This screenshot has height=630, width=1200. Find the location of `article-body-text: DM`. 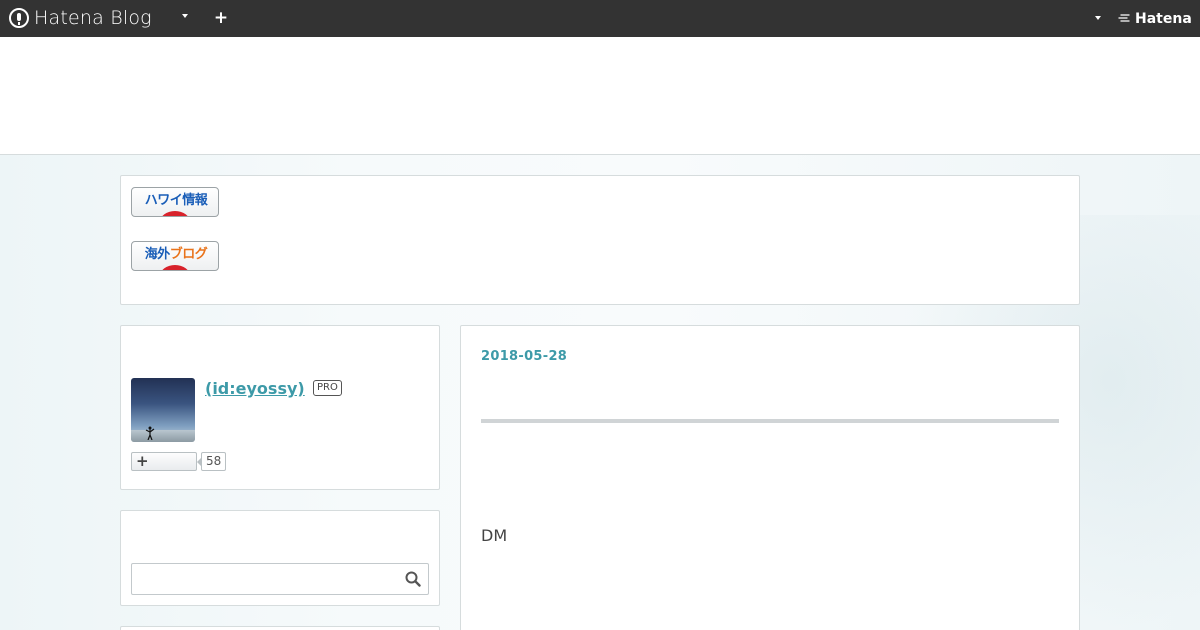

article-body-text: DM is located at coordinates (494, 535).